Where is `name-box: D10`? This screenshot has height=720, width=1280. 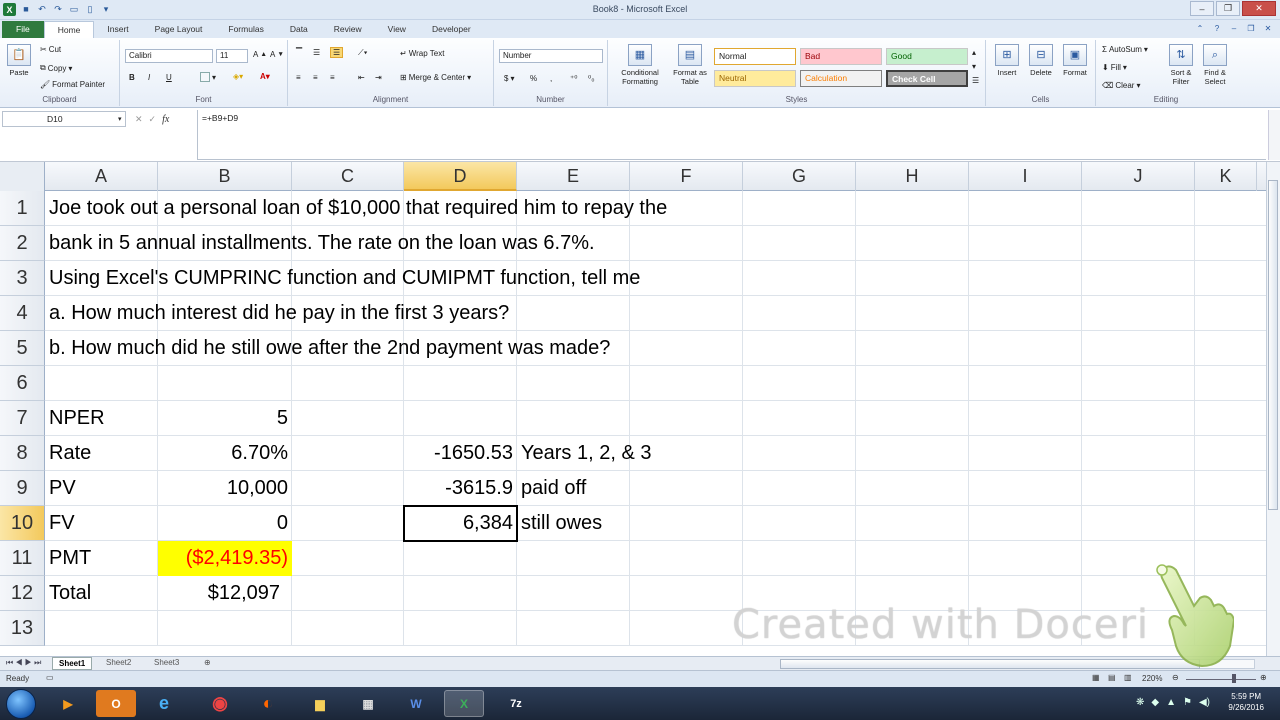 name-box: D10 is located at coordinates (64, 119).